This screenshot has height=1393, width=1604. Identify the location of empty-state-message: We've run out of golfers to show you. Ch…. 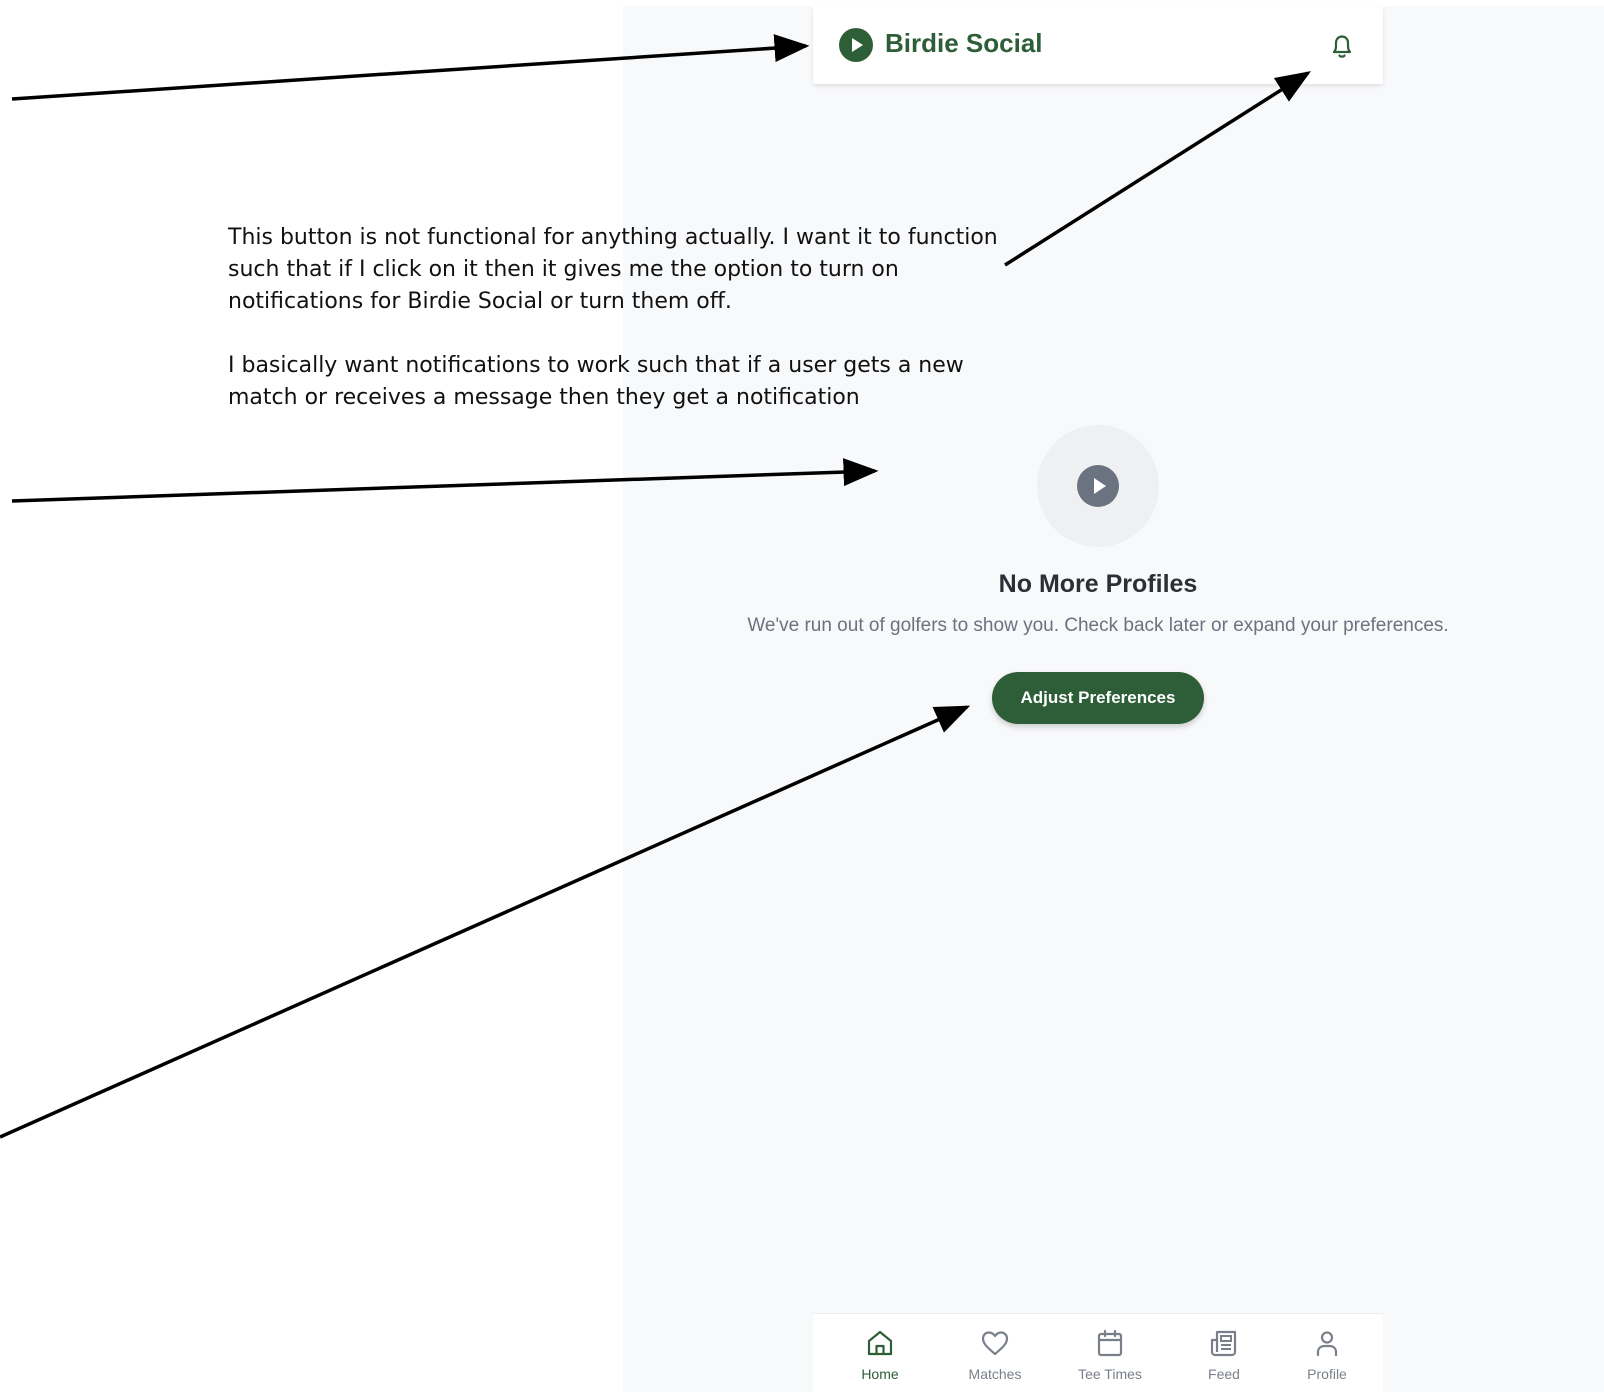
(1098, 625).